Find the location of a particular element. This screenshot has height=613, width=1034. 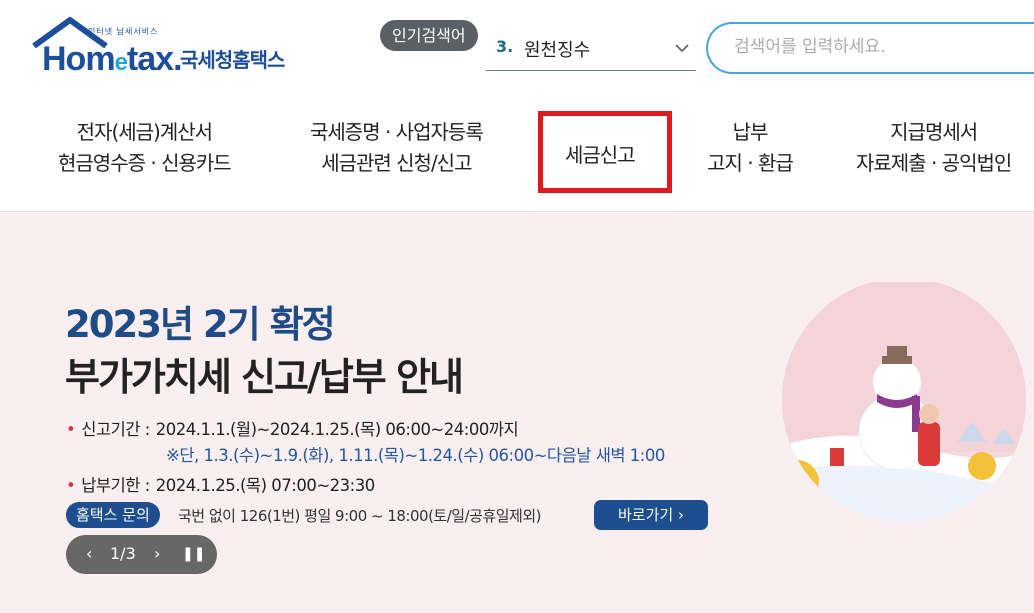

popular-search-badge: 인기검색어 is located at coordinates (429, 35).